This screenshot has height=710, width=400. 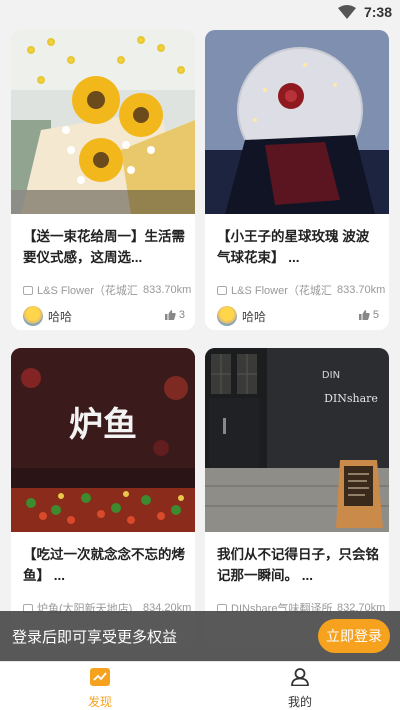 I want to click on post-image-storefront: DIN DINshare, so click(x=297, y=440).